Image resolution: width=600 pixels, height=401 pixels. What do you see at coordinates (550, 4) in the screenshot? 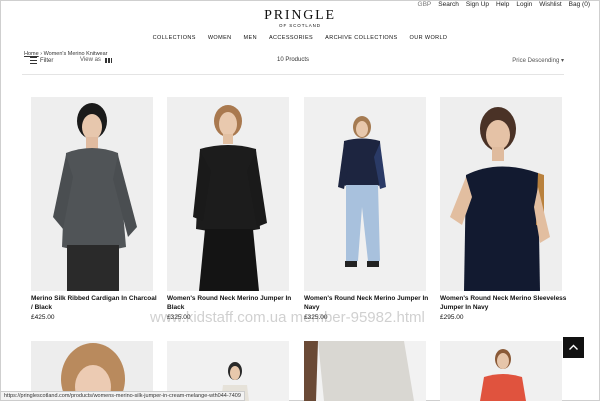
I see `wishlist-link: Wishlist` at bounding box center [550, 4].